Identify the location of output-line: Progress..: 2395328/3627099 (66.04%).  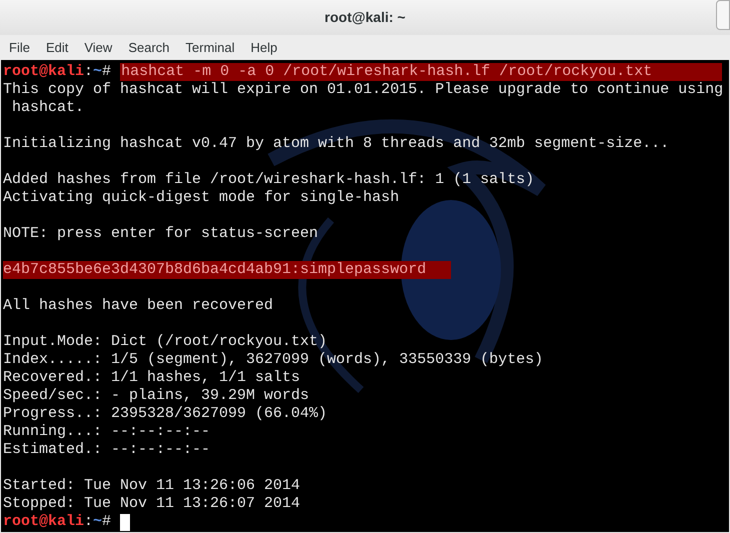
(165, 414).